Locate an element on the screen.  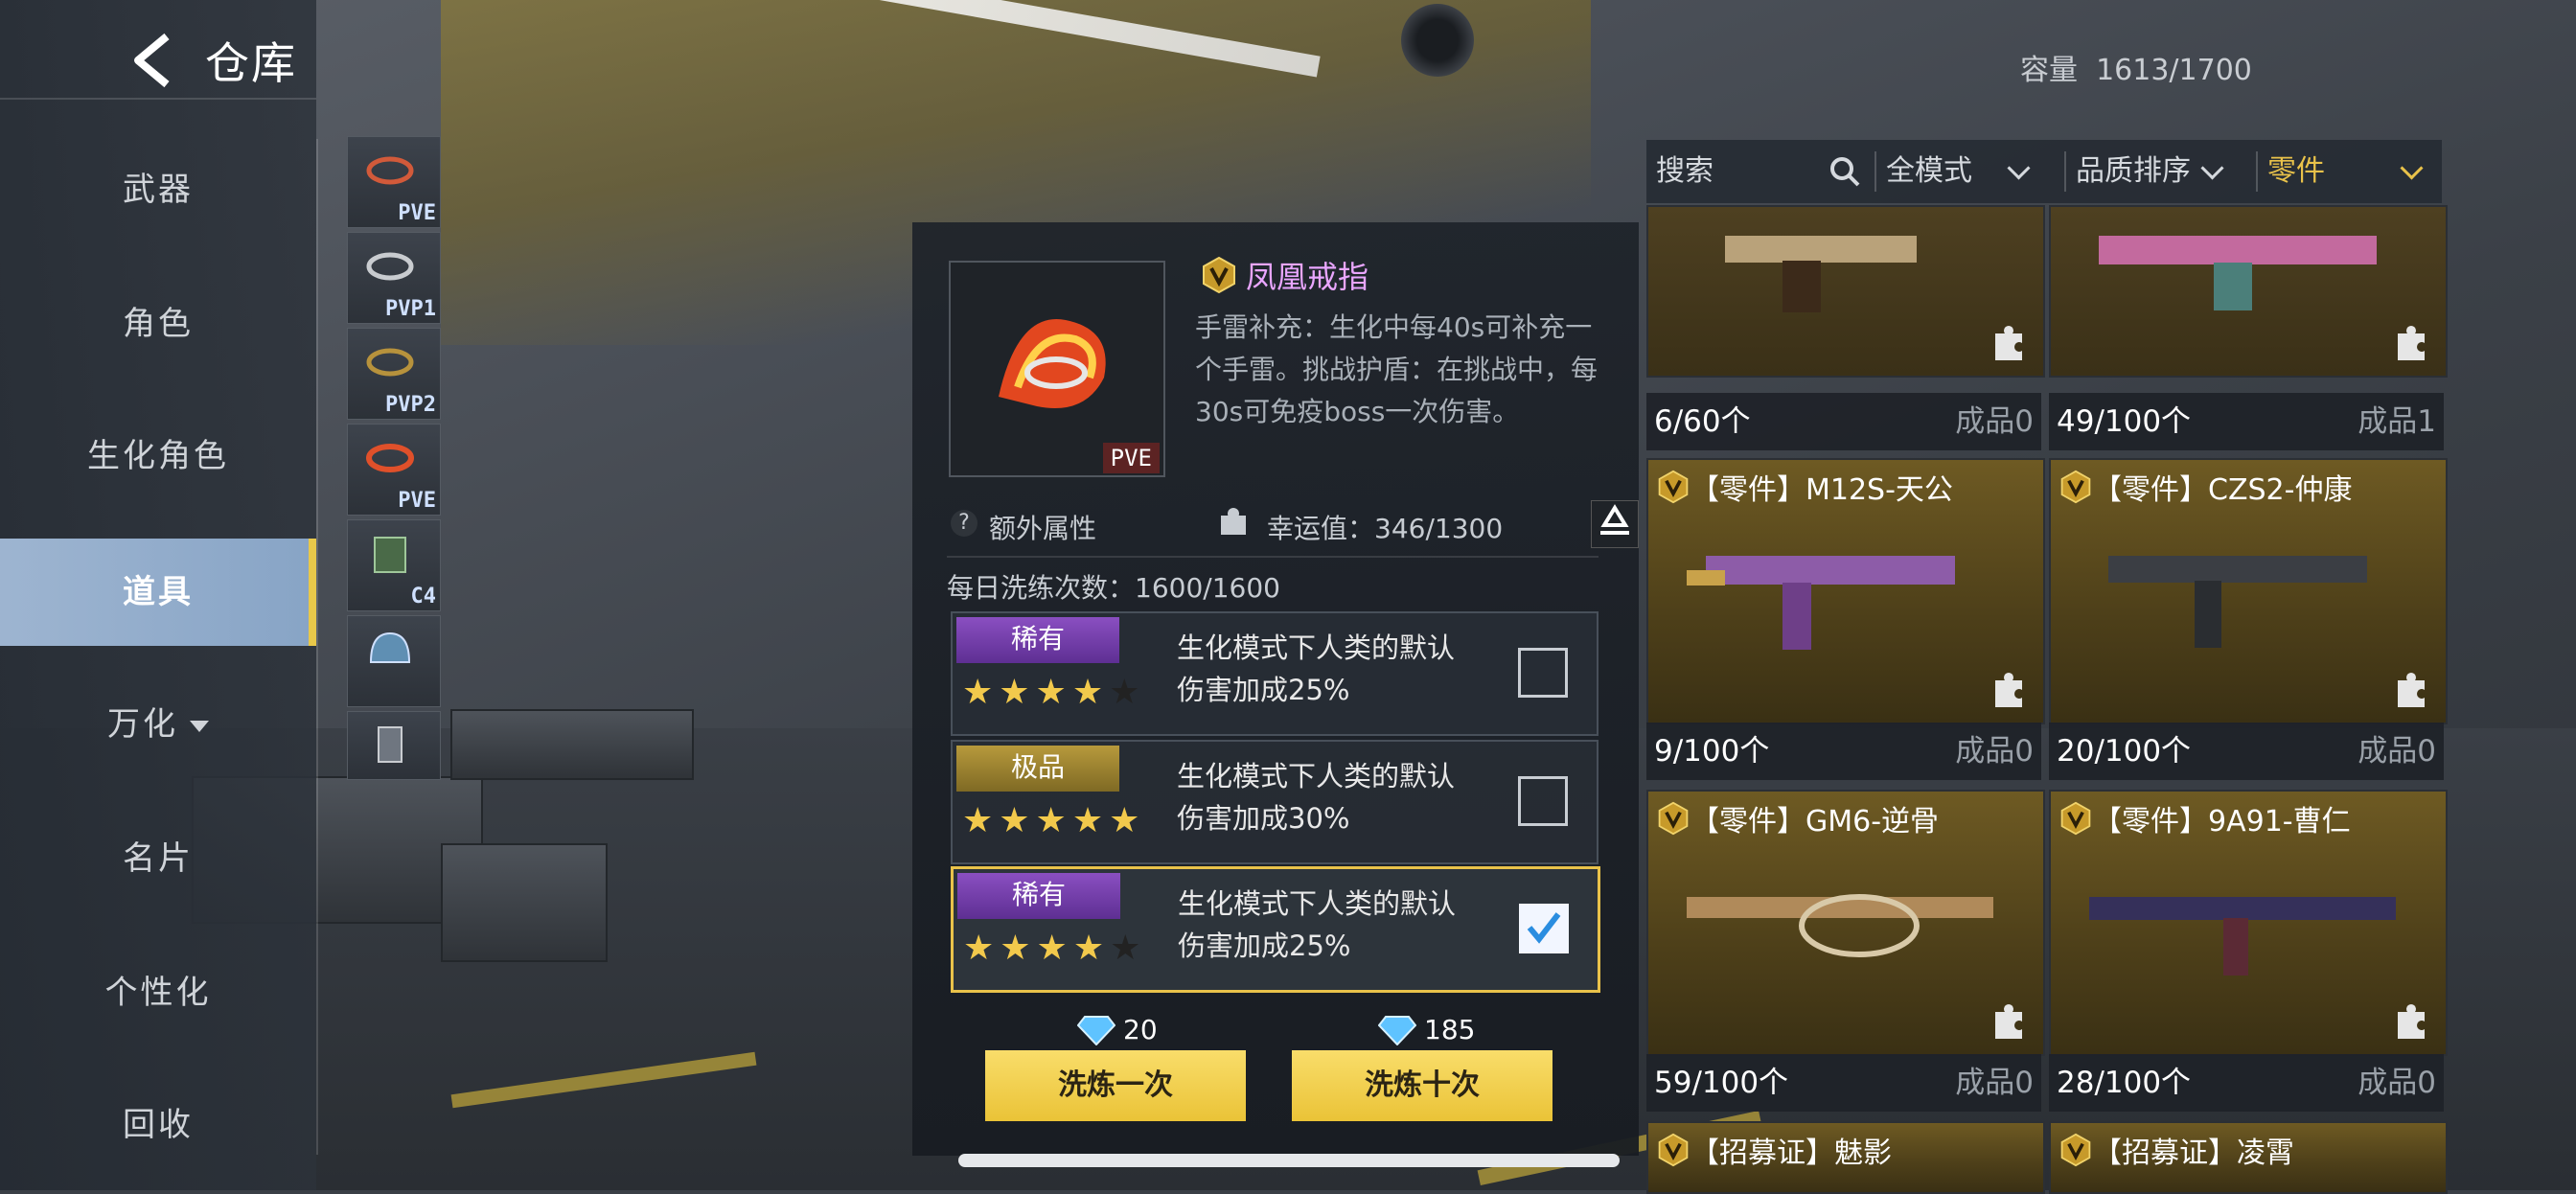
search-icon is located at coordinates (1844, 171).